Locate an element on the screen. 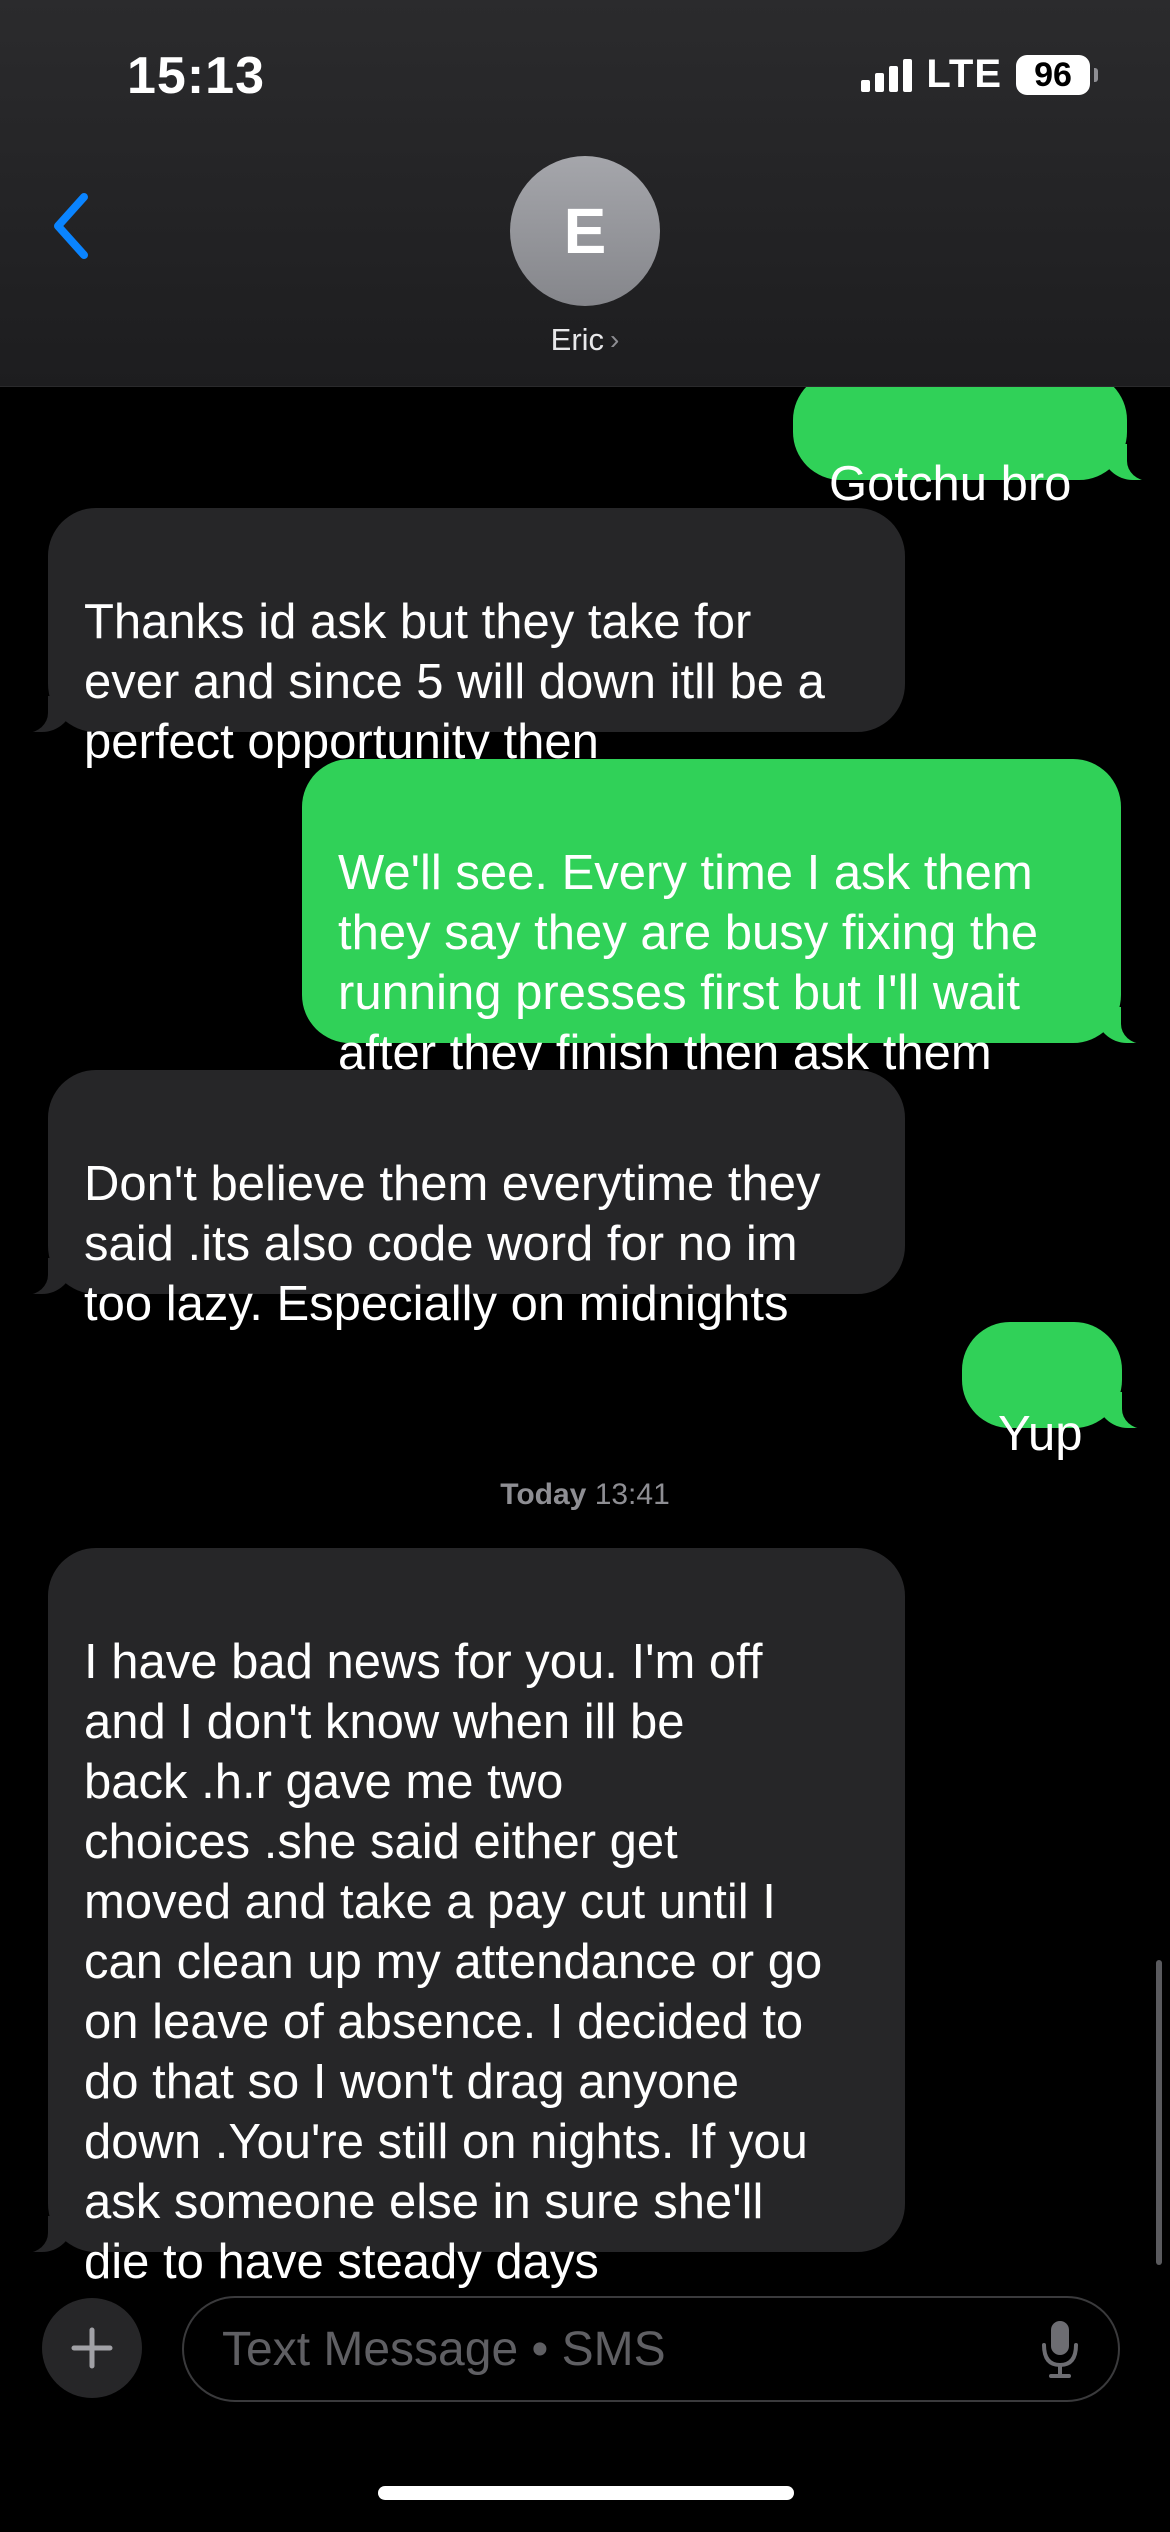 The height and width of the screenshot is (2532, 1170). message-input-placeholder: Text Message • SMS is located at coordinates (444, 2349).